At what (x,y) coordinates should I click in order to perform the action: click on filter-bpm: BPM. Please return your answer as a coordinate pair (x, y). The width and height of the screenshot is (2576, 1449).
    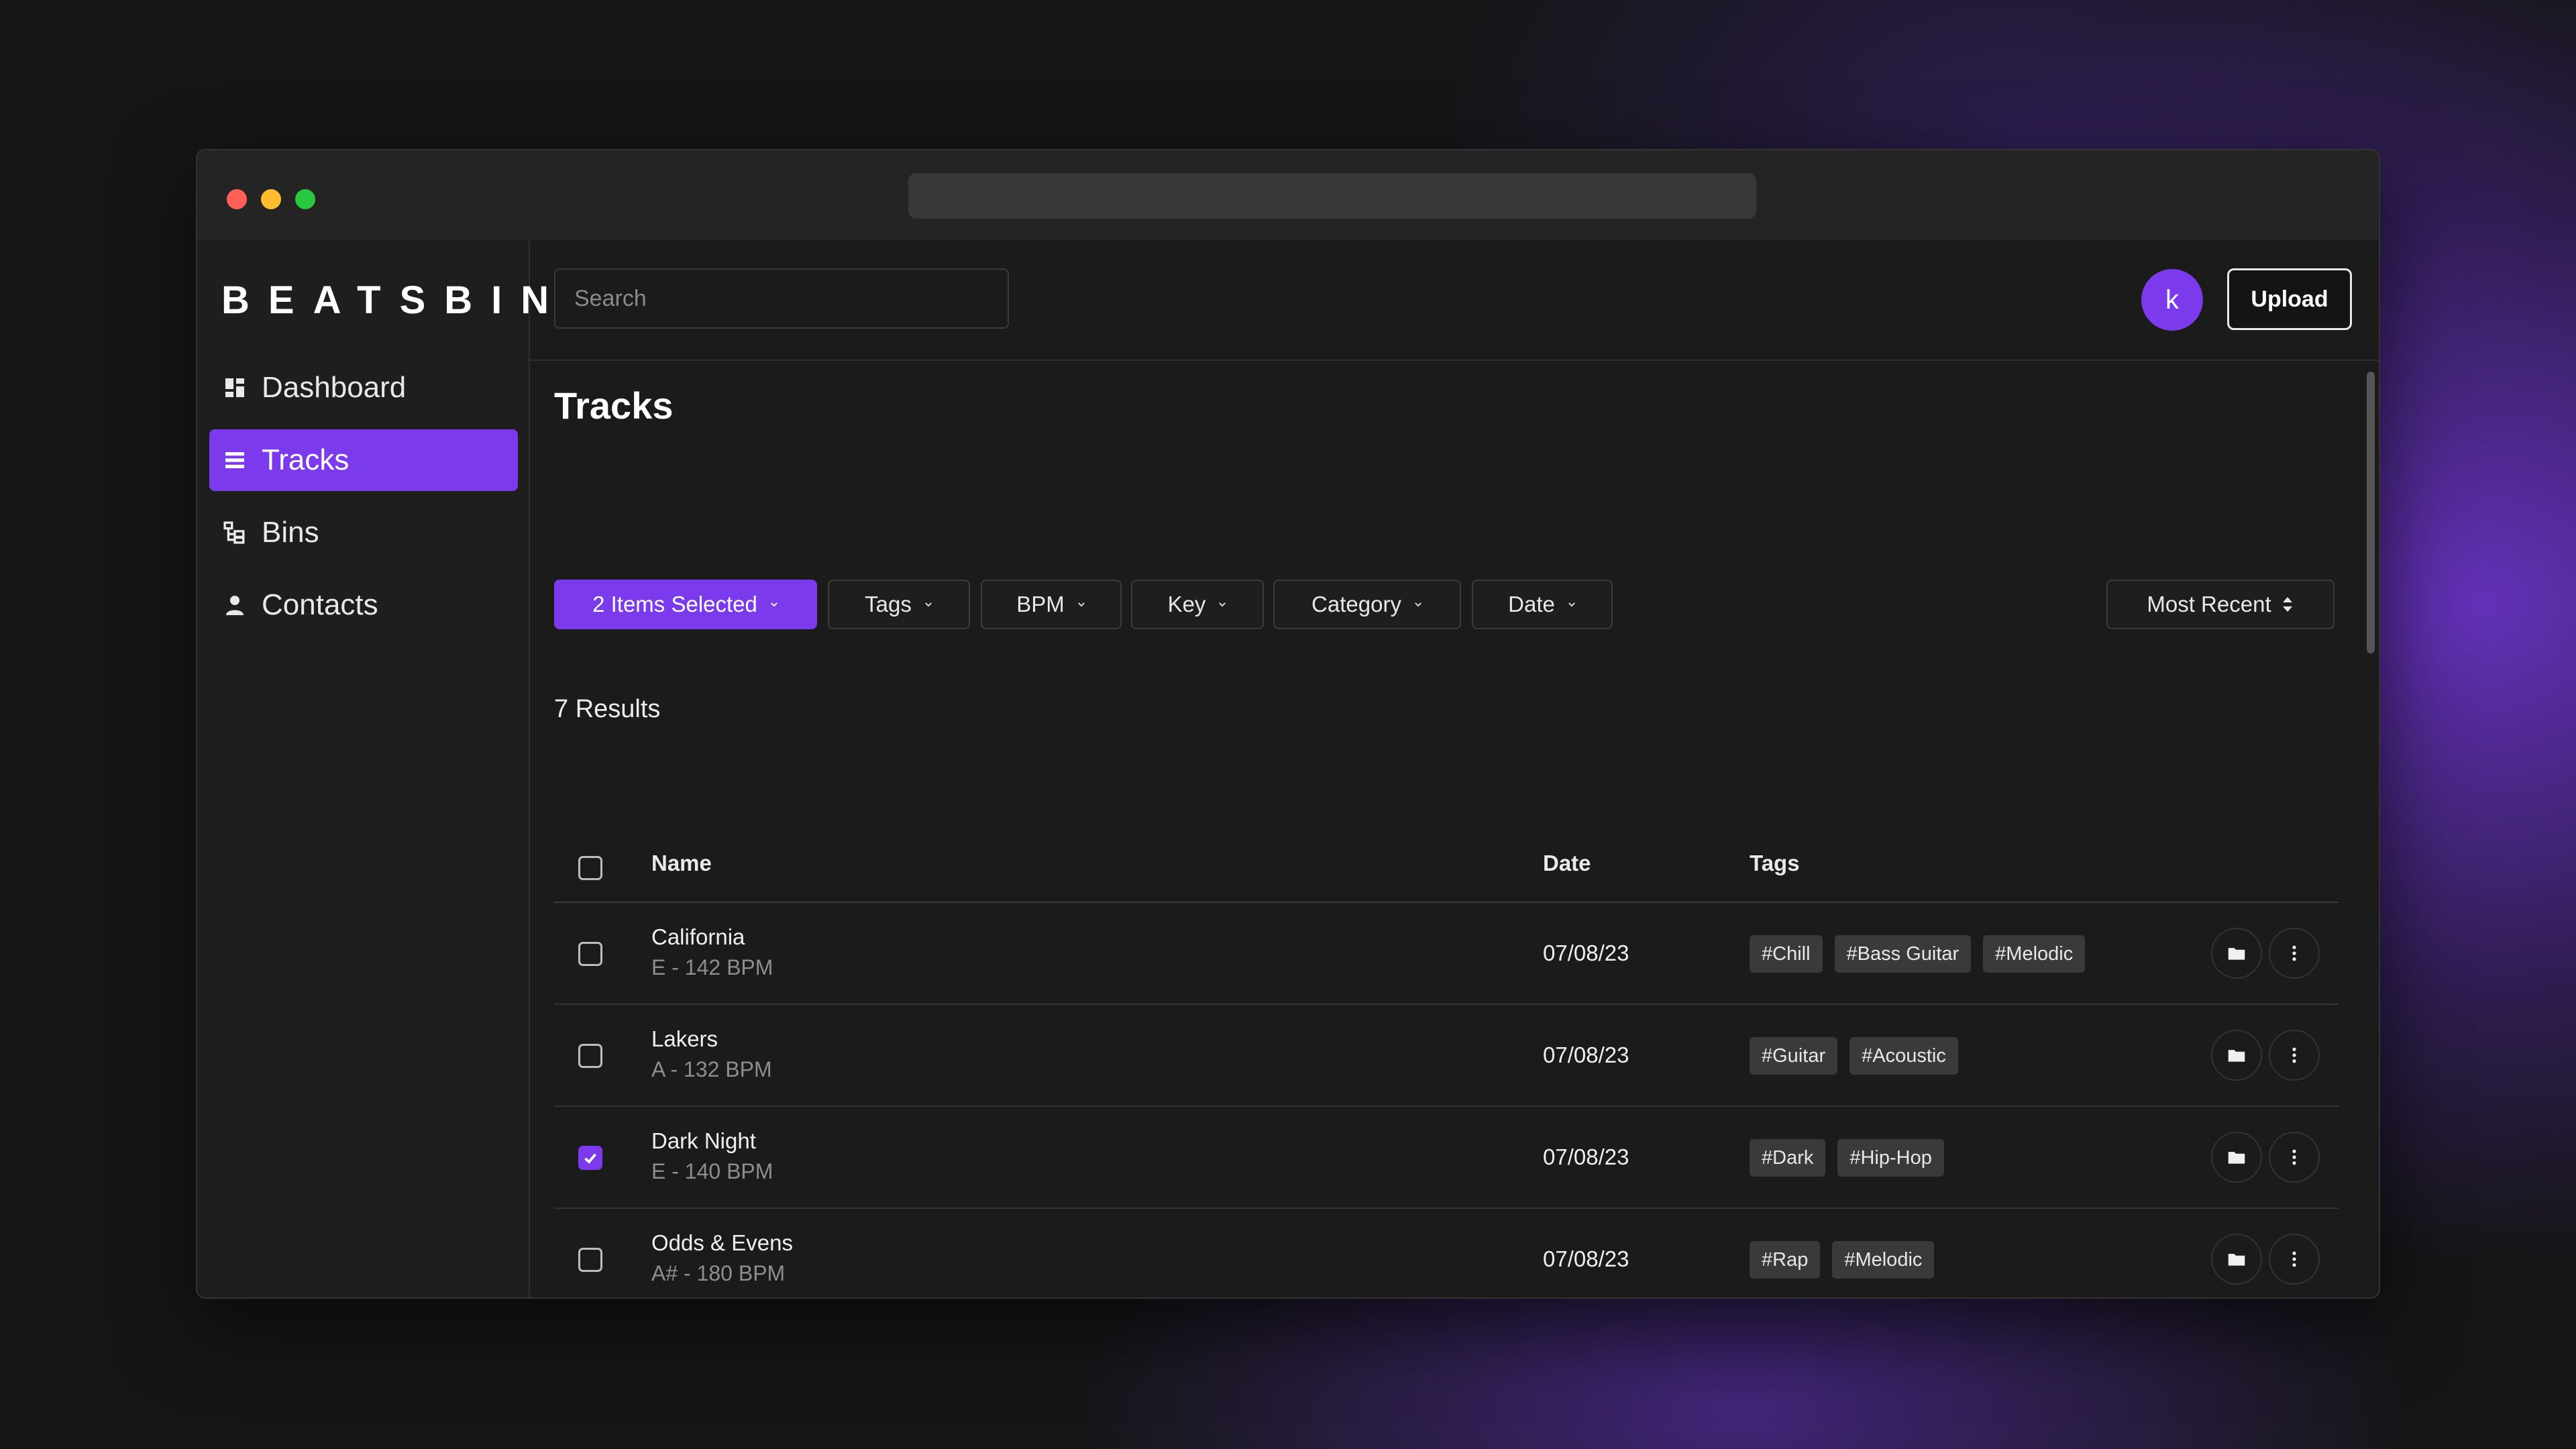
    Looking at the image, I should click on (1051, 604).